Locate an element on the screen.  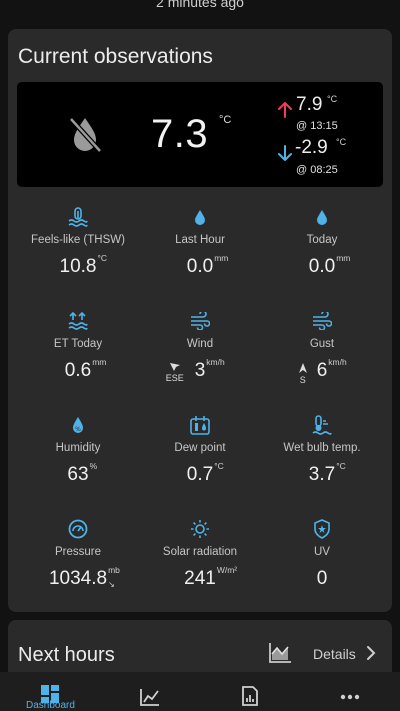
next-hours-card: Next hours Details is located at coordinates (200, 650).